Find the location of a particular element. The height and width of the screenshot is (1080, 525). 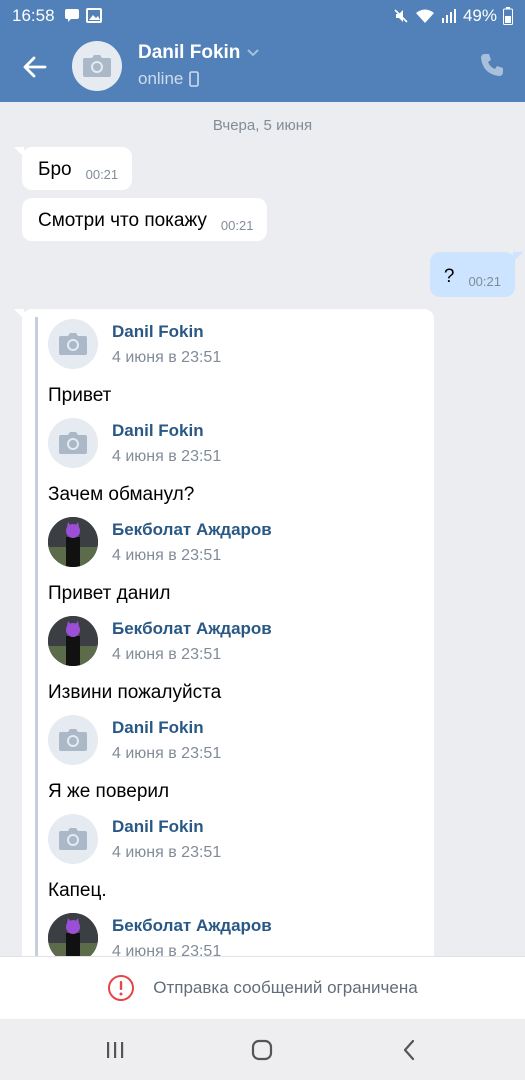

forwarded-text: Привет данил is located at coordinates (109, 593).